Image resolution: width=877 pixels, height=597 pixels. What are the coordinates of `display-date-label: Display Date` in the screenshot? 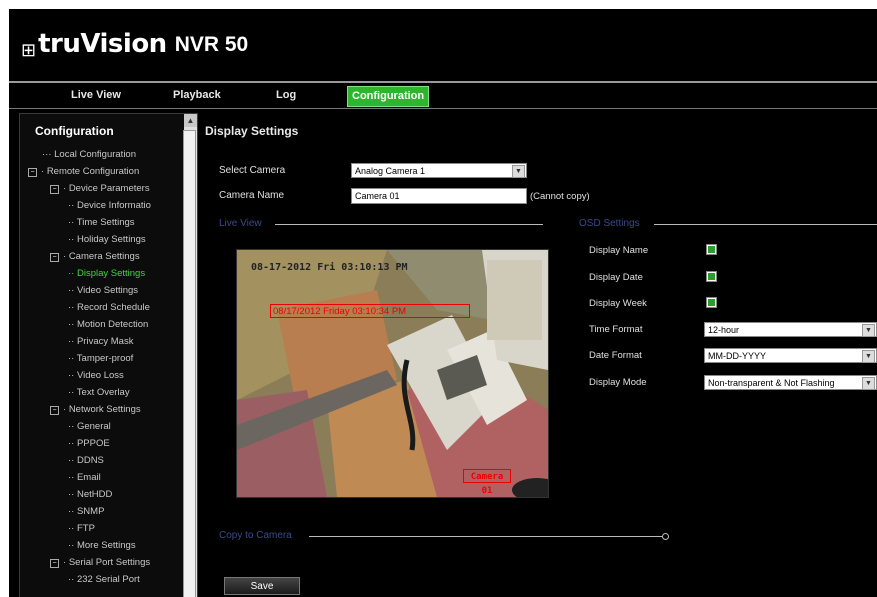 It's located at (616, 277).